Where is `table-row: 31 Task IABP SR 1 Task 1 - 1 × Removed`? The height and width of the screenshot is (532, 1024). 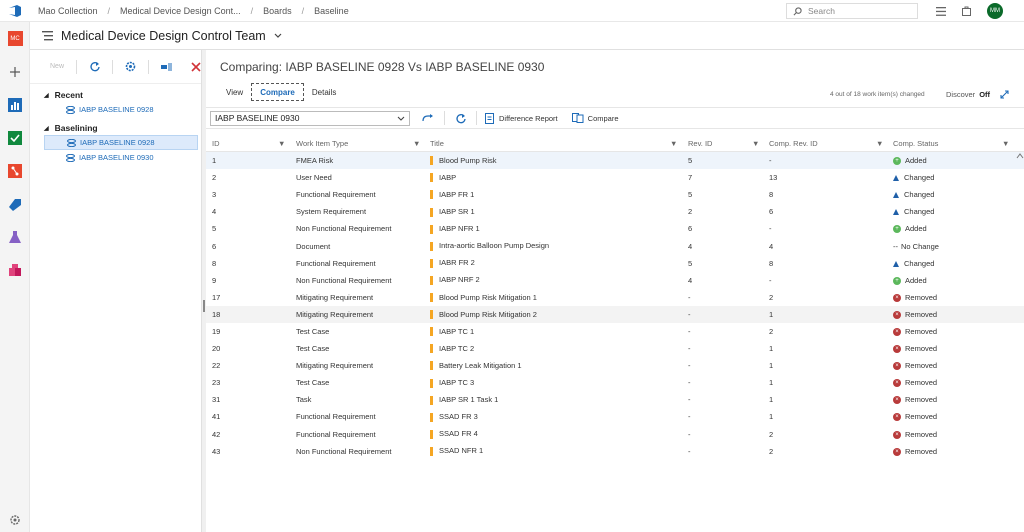
table-row: 31 Task IABP SR 1 Task 1 - 1 × Removed is located at coordinates (615, 399).